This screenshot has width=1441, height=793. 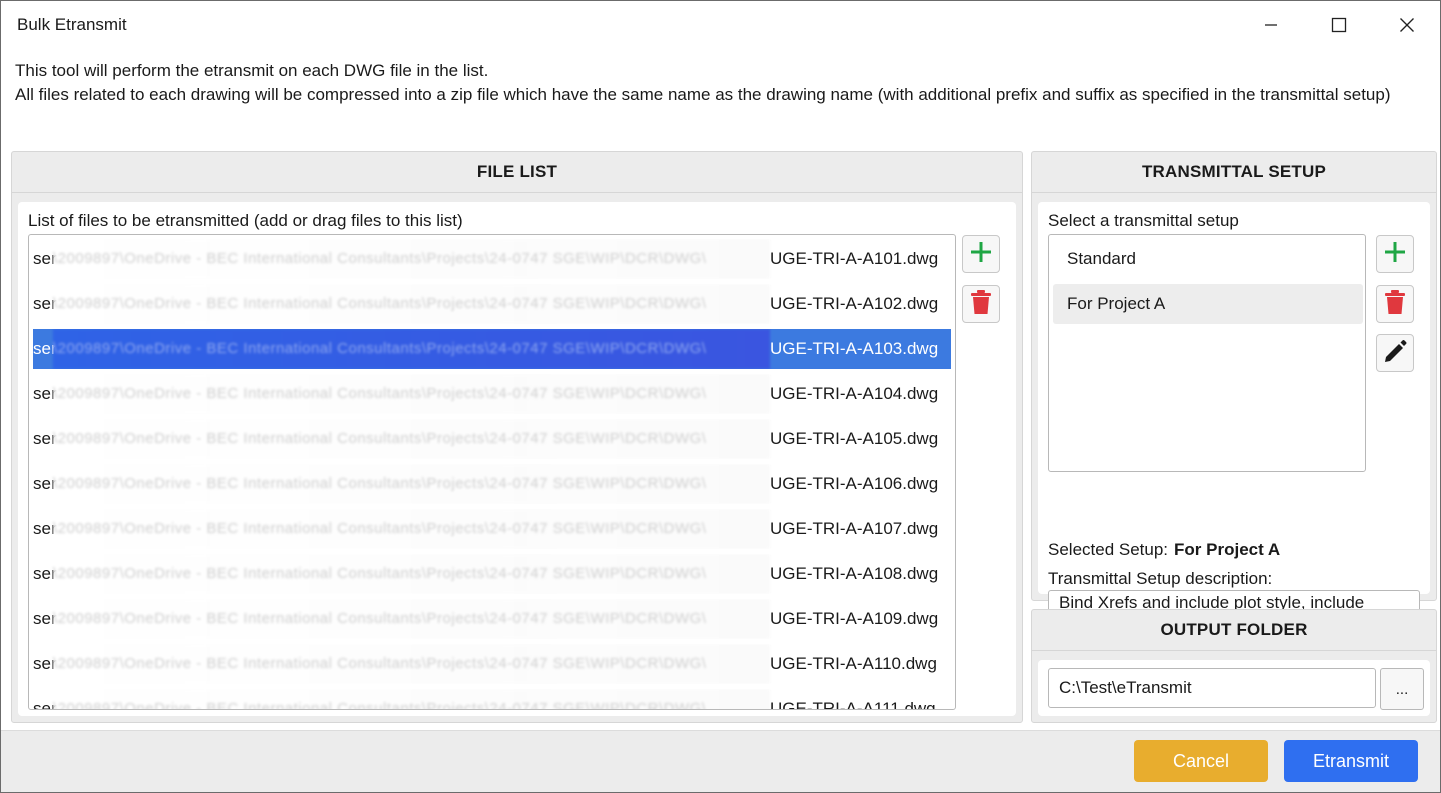 What do you see at coordinates (1234, 172) in the screenshot?
I see `transmittal-setup-header: TRANSMITTAL SETUP` at bounding box center [1234, 172].